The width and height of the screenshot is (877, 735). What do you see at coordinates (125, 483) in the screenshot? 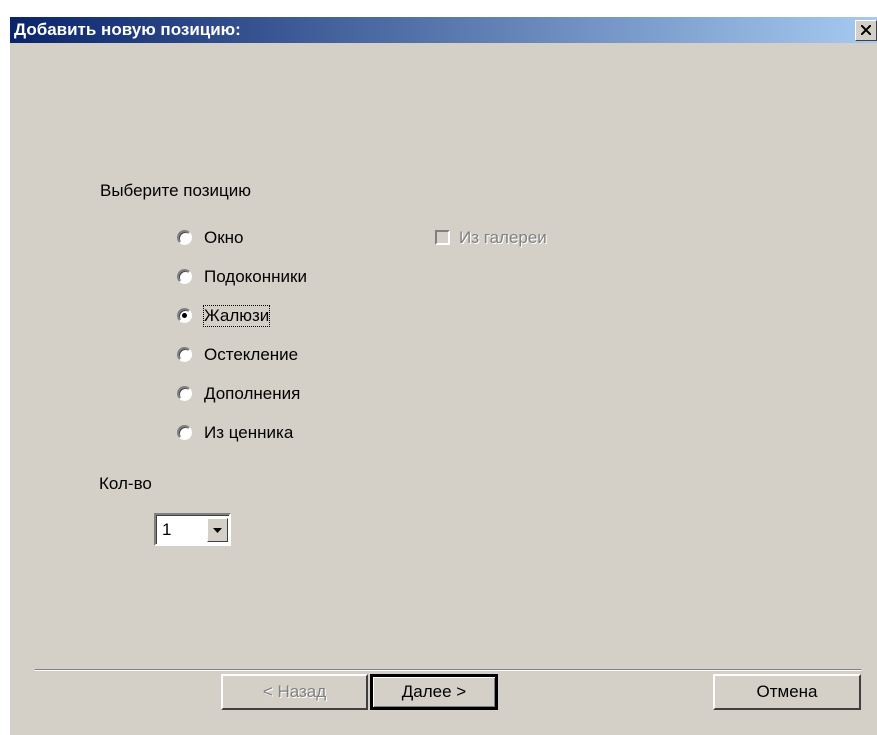
I see `quantity-label: Кол-во` at bounding box center [125, 483].